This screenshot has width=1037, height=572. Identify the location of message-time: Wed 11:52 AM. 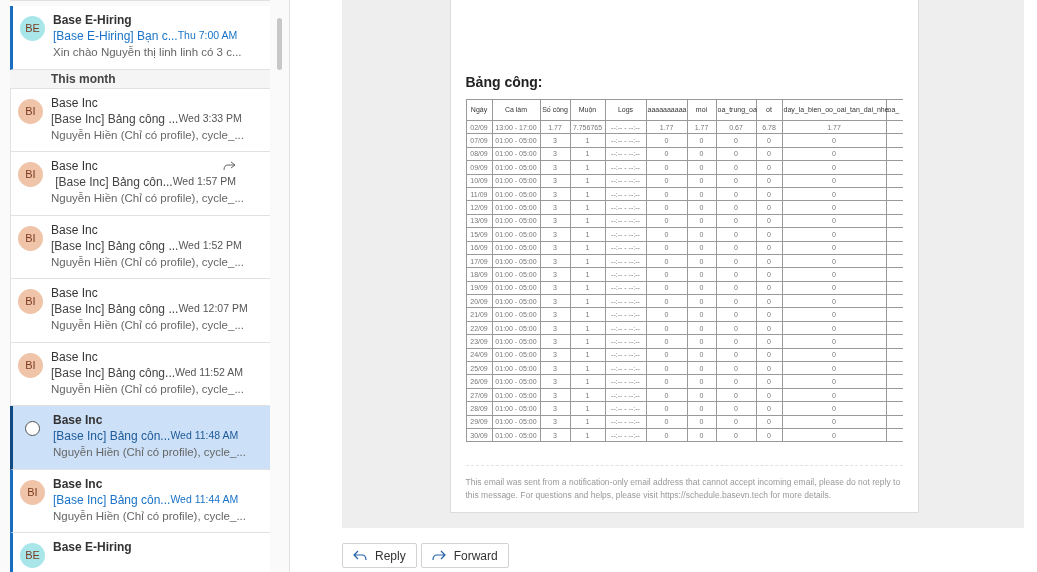
(209, 371).